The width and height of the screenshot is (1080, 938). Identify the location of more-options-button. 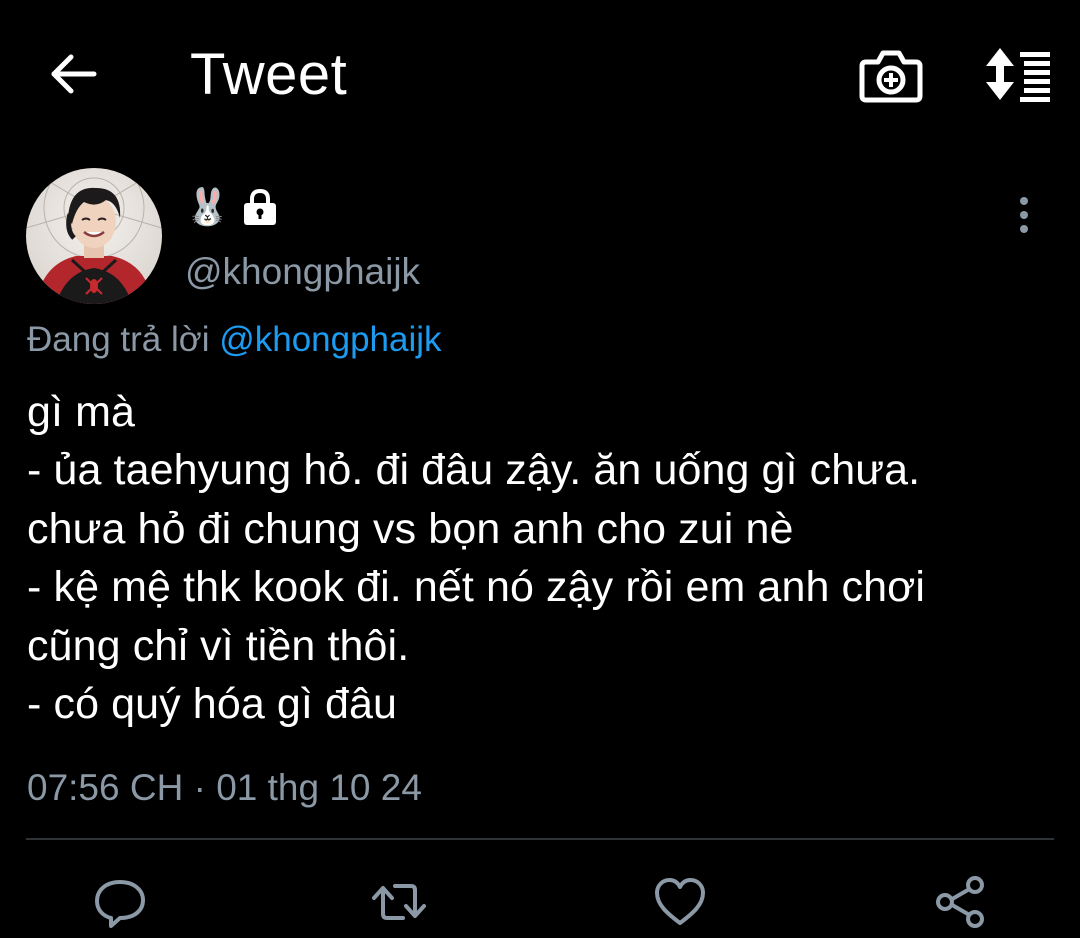
(1024, 215).